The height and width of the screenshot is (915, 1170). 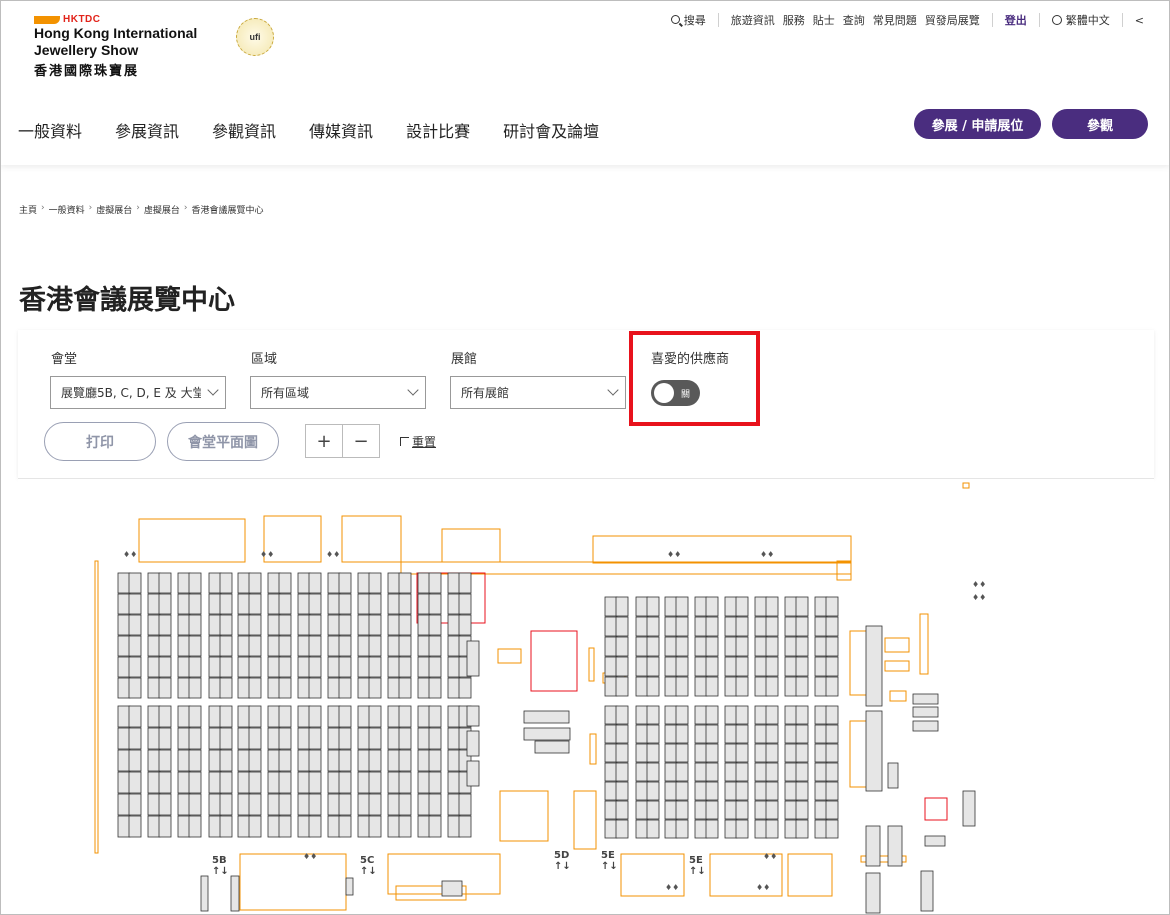 I want to click on utility-link-travel: 旅遊資訊, so click(x=753, y=20).